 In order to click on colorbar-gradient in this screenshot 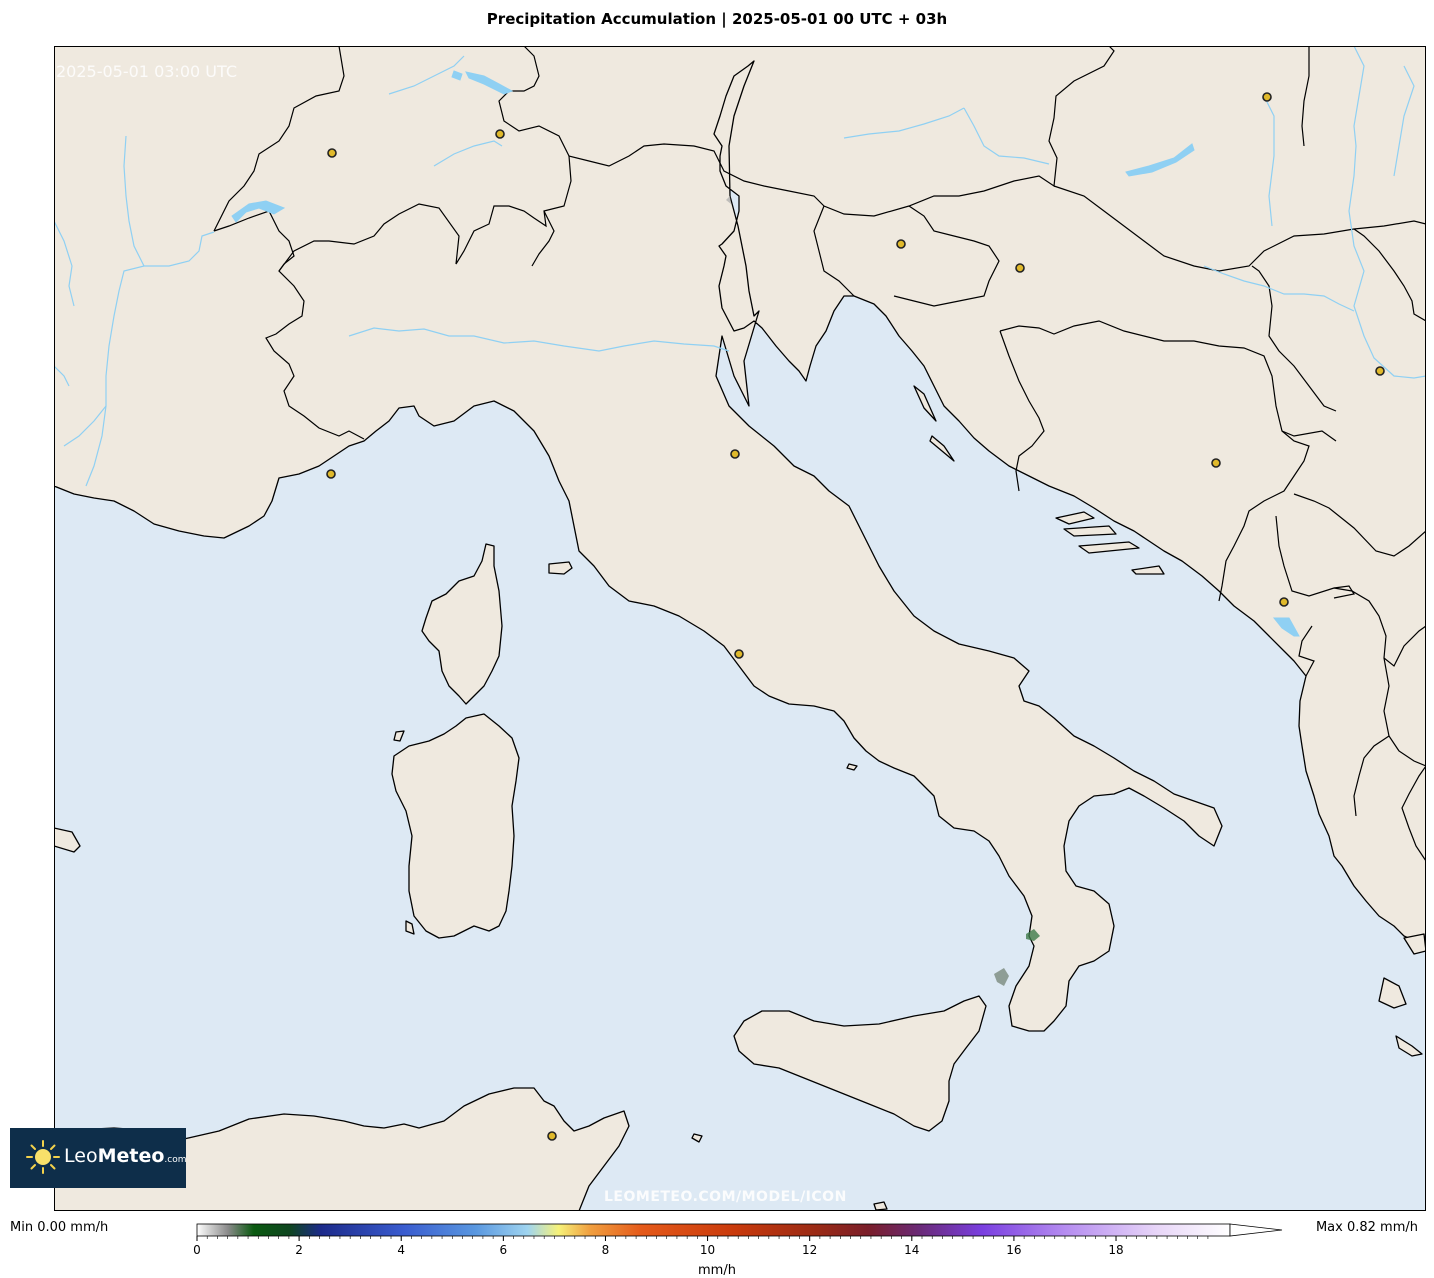, I will do `click(713, 1230)`.